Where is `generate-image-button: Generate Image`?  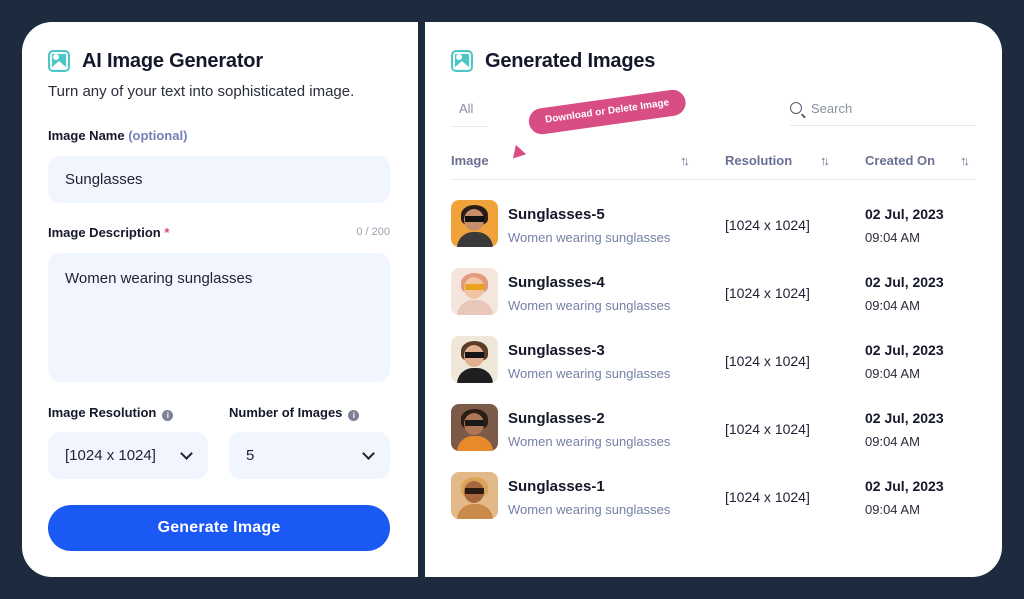 generate-image-button: Generate Image is located at coordinates (219, 528).